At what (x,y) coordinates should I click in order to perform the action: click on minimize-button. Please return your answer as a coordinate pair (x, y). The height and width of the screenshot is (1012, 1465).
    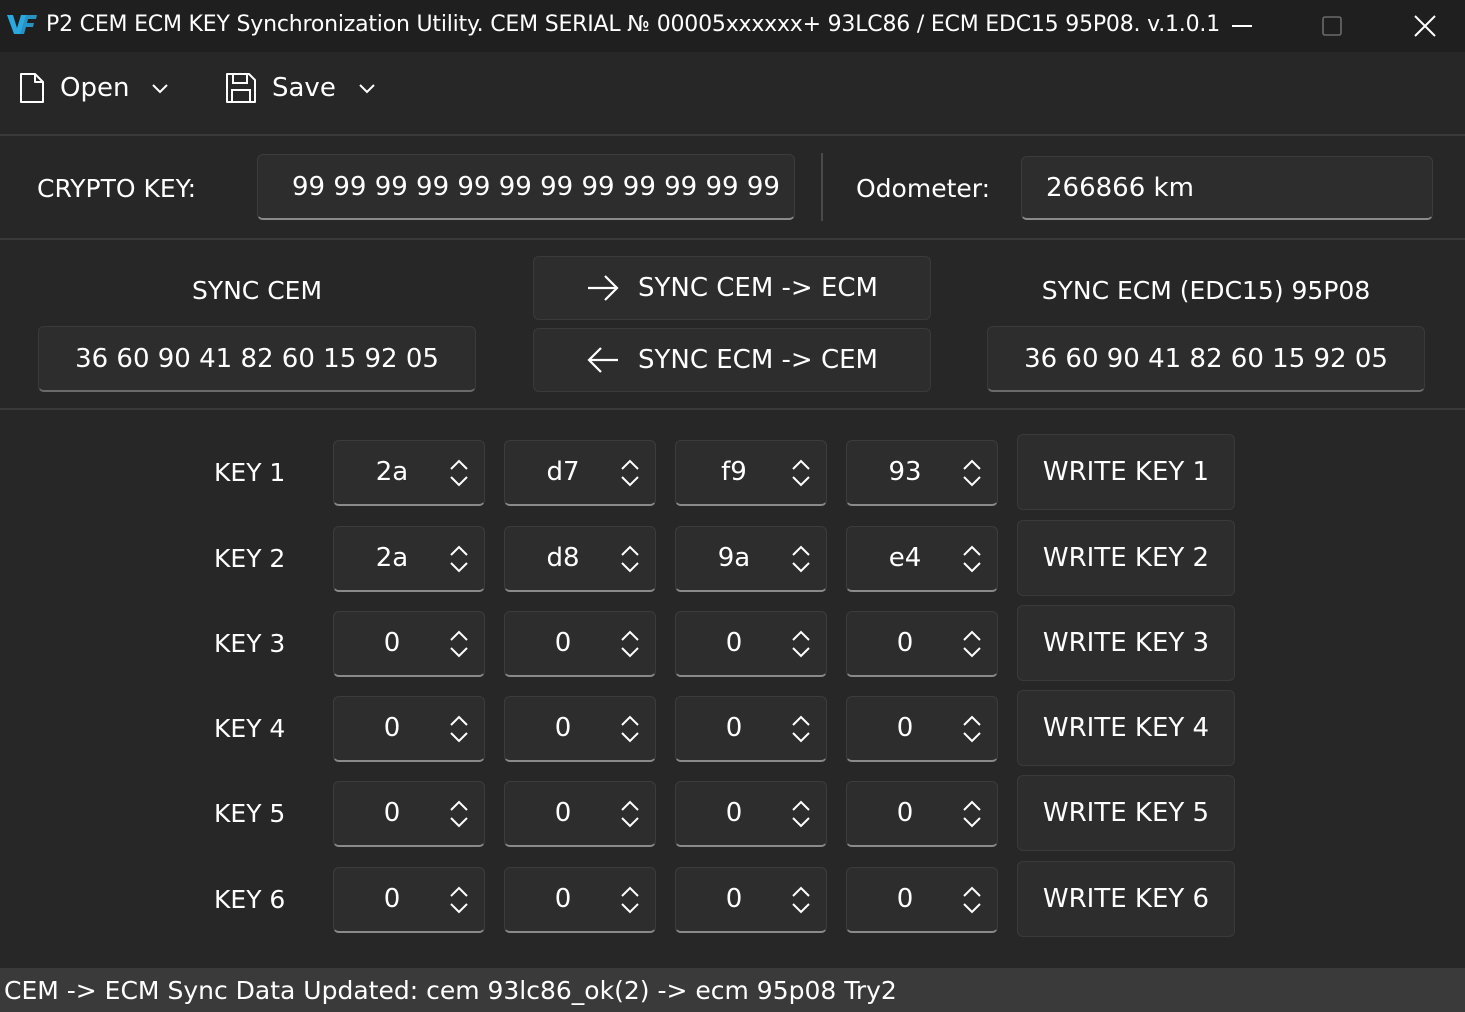
    Looking at the image, I should click on (1242, 26).